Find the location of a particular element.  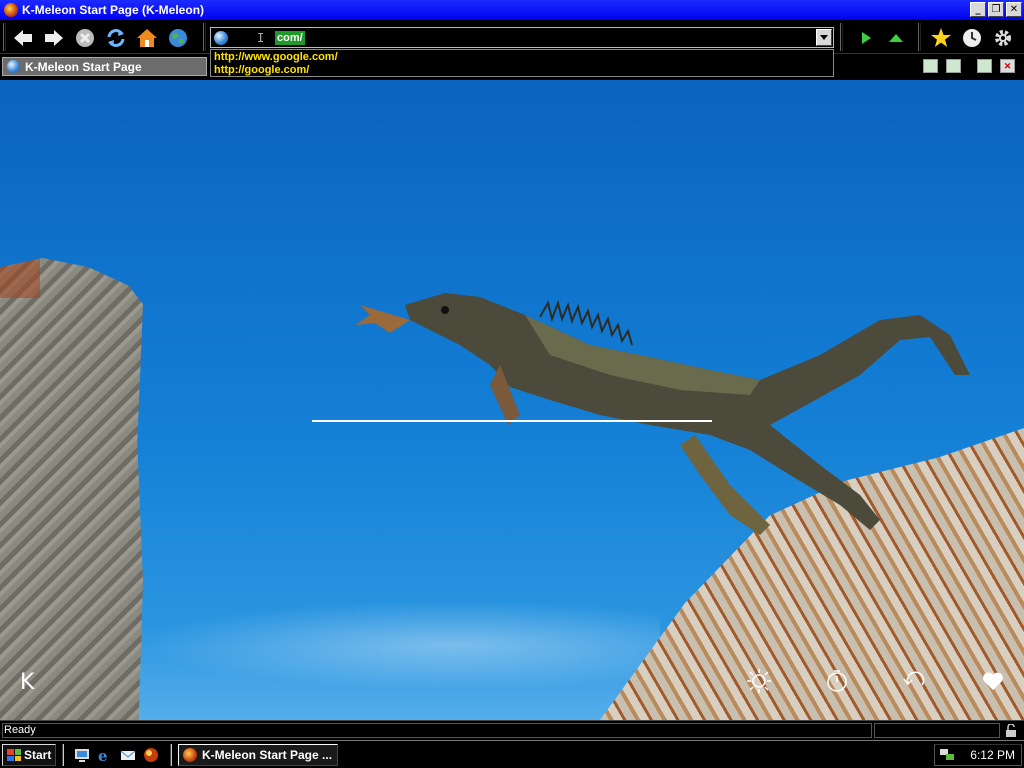

close-tab-button: ✕ is located at coordinates (1007, 66).